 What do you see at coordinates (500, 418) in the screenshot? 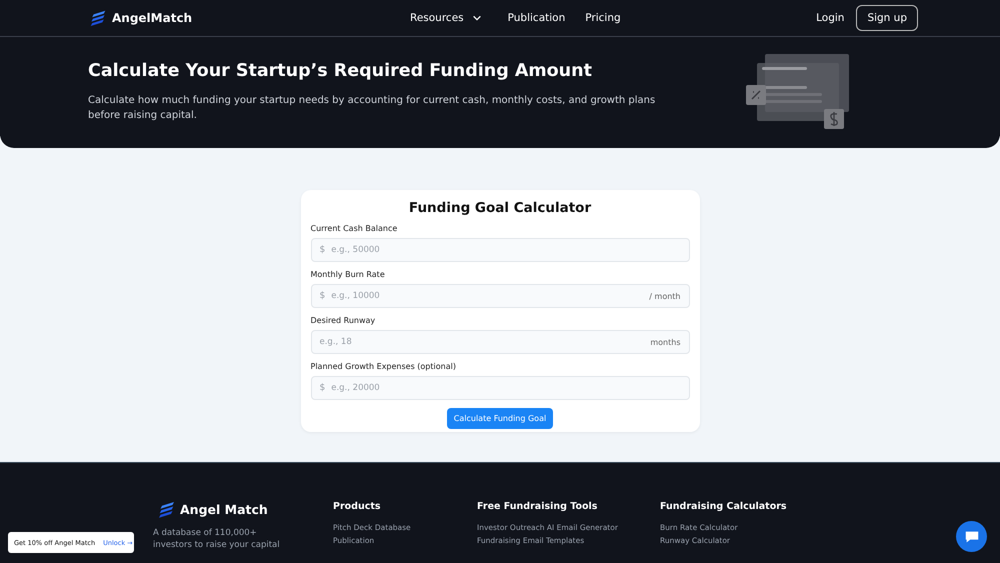
I see `calculate-button: Calculate Funding Goal` at bounding box center [500, 418].